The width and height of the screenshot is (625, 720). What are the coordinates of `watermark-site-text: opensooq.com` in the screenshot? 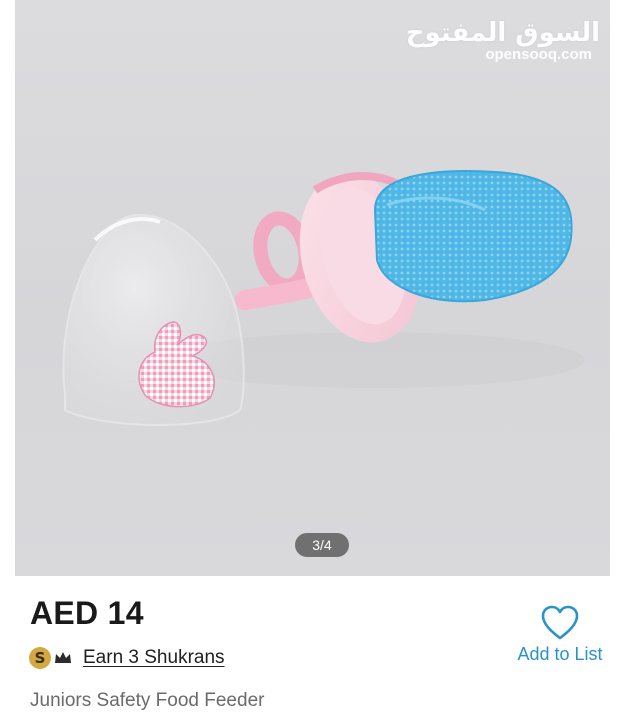 It's located at (538, 54).